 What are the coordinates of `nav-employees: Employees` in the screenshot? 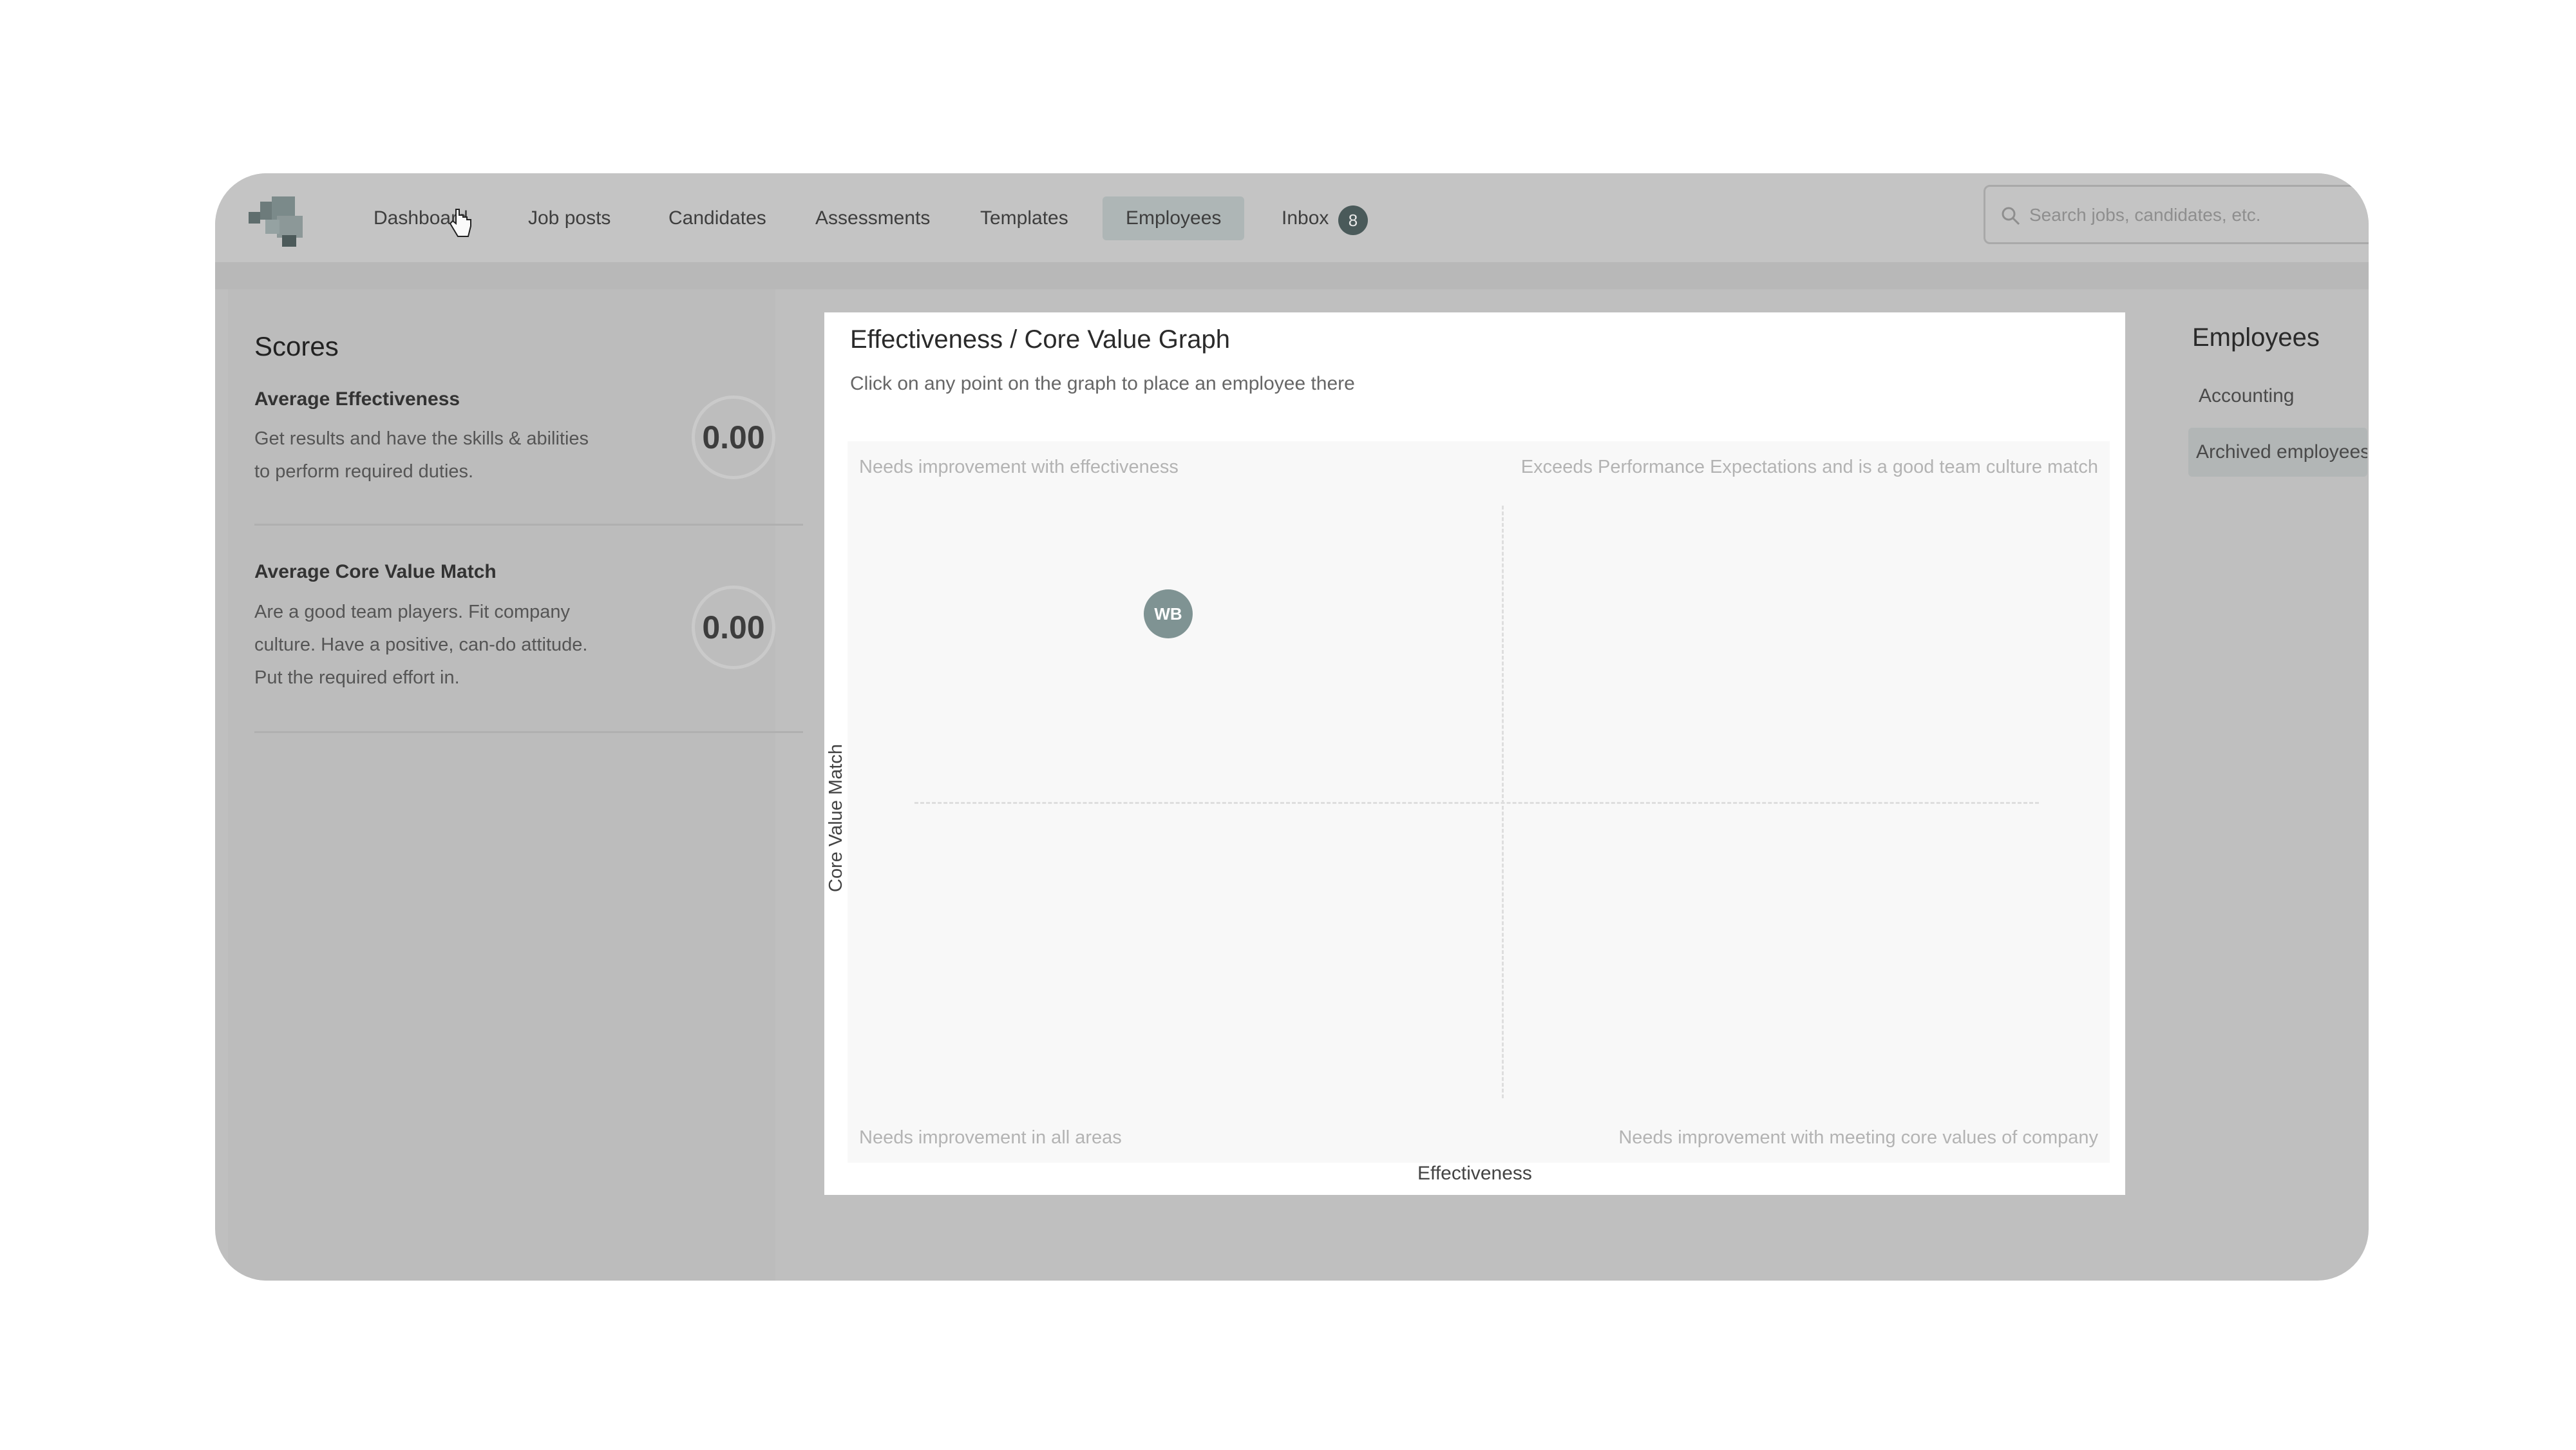 It's located at (1174, 218).